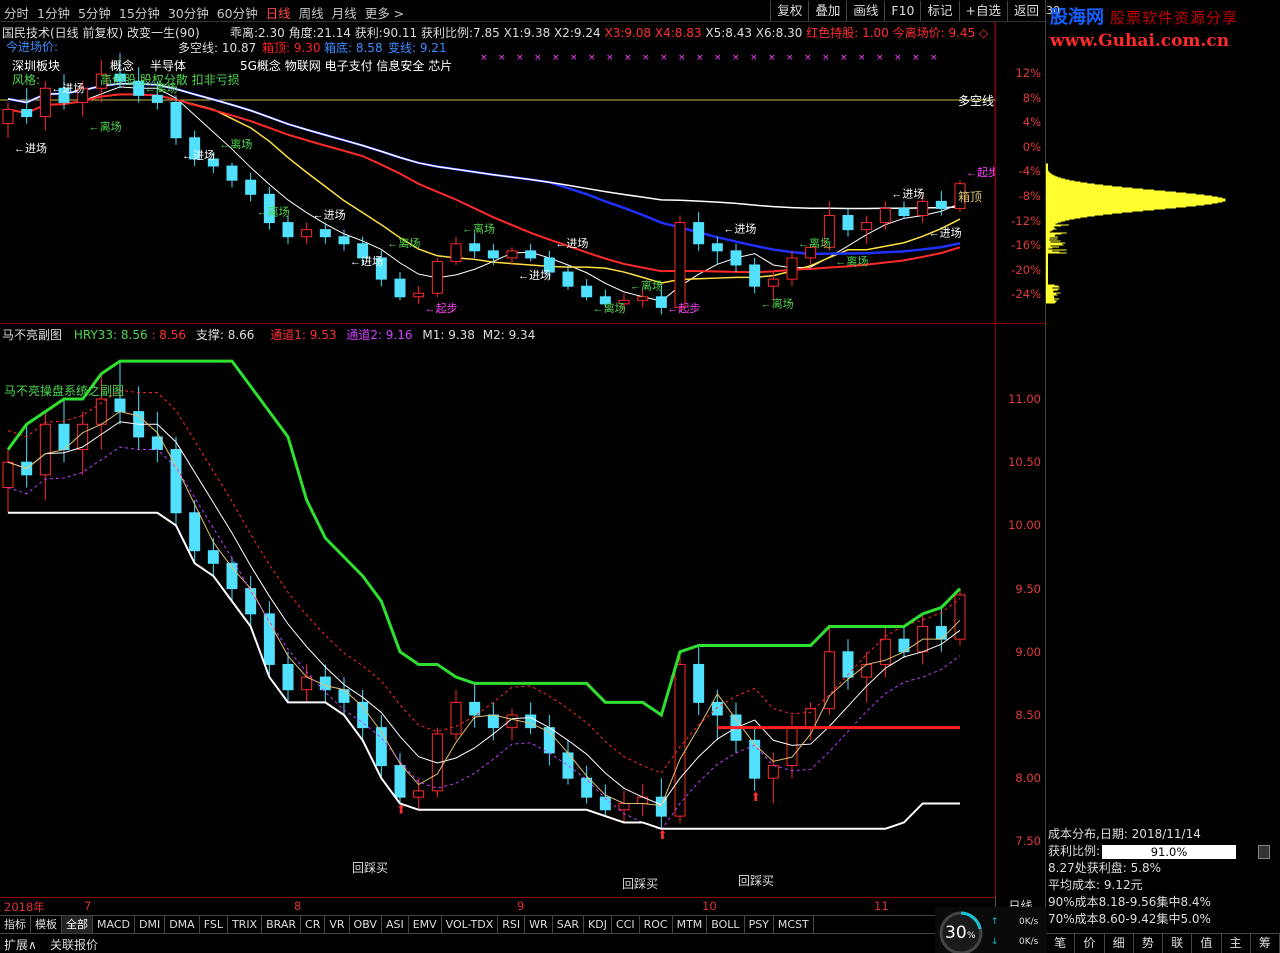 This screenshot has width=1280, height=953. I want to click on indicator-tab: MTM, so click(690, 924).